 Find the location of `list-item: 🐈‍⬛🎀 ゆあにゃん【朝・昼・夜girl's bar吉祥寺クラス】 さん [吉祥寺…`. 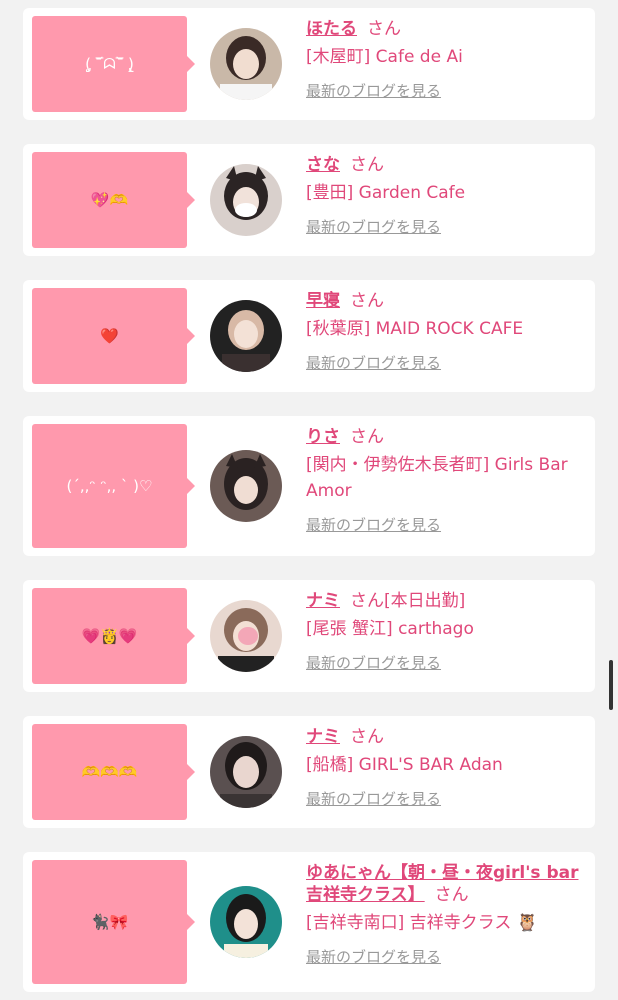

list-item: 🐈‍⬛🎀 ゆあにゃん【朝・昼・夜girl's bar吉祥寺クラス】 さん [吉祥寺… is located at coordinates (309, 922).